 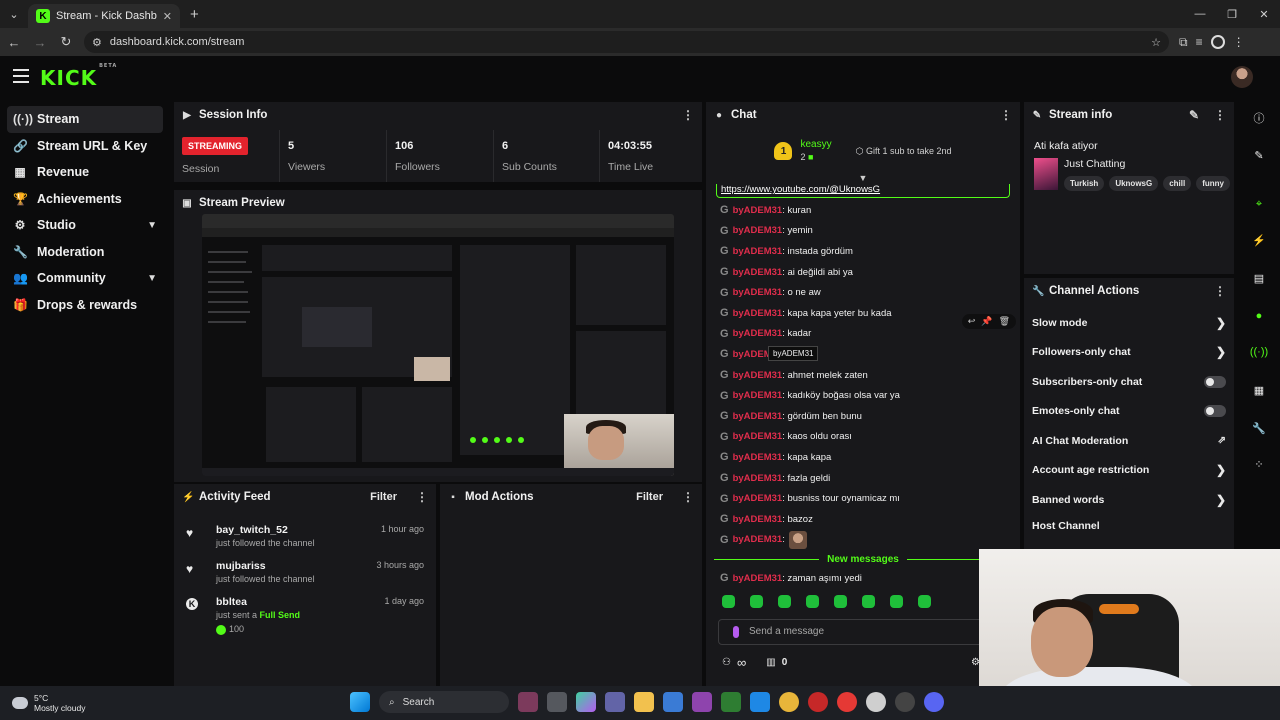 I want to click on close-window-icon: ✕, so click(x=1264, y=14).